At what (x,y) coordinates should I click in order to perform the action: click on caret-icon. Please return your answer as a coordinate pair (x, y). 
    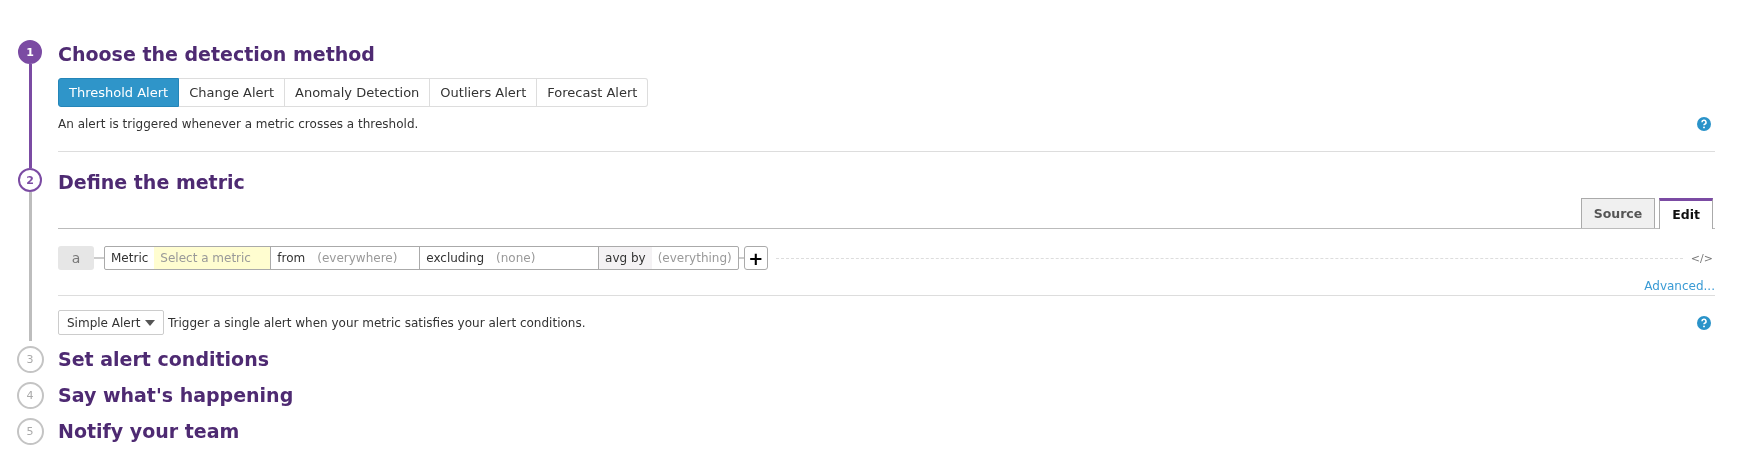
    Looking at the image, I should click on (150, 322).